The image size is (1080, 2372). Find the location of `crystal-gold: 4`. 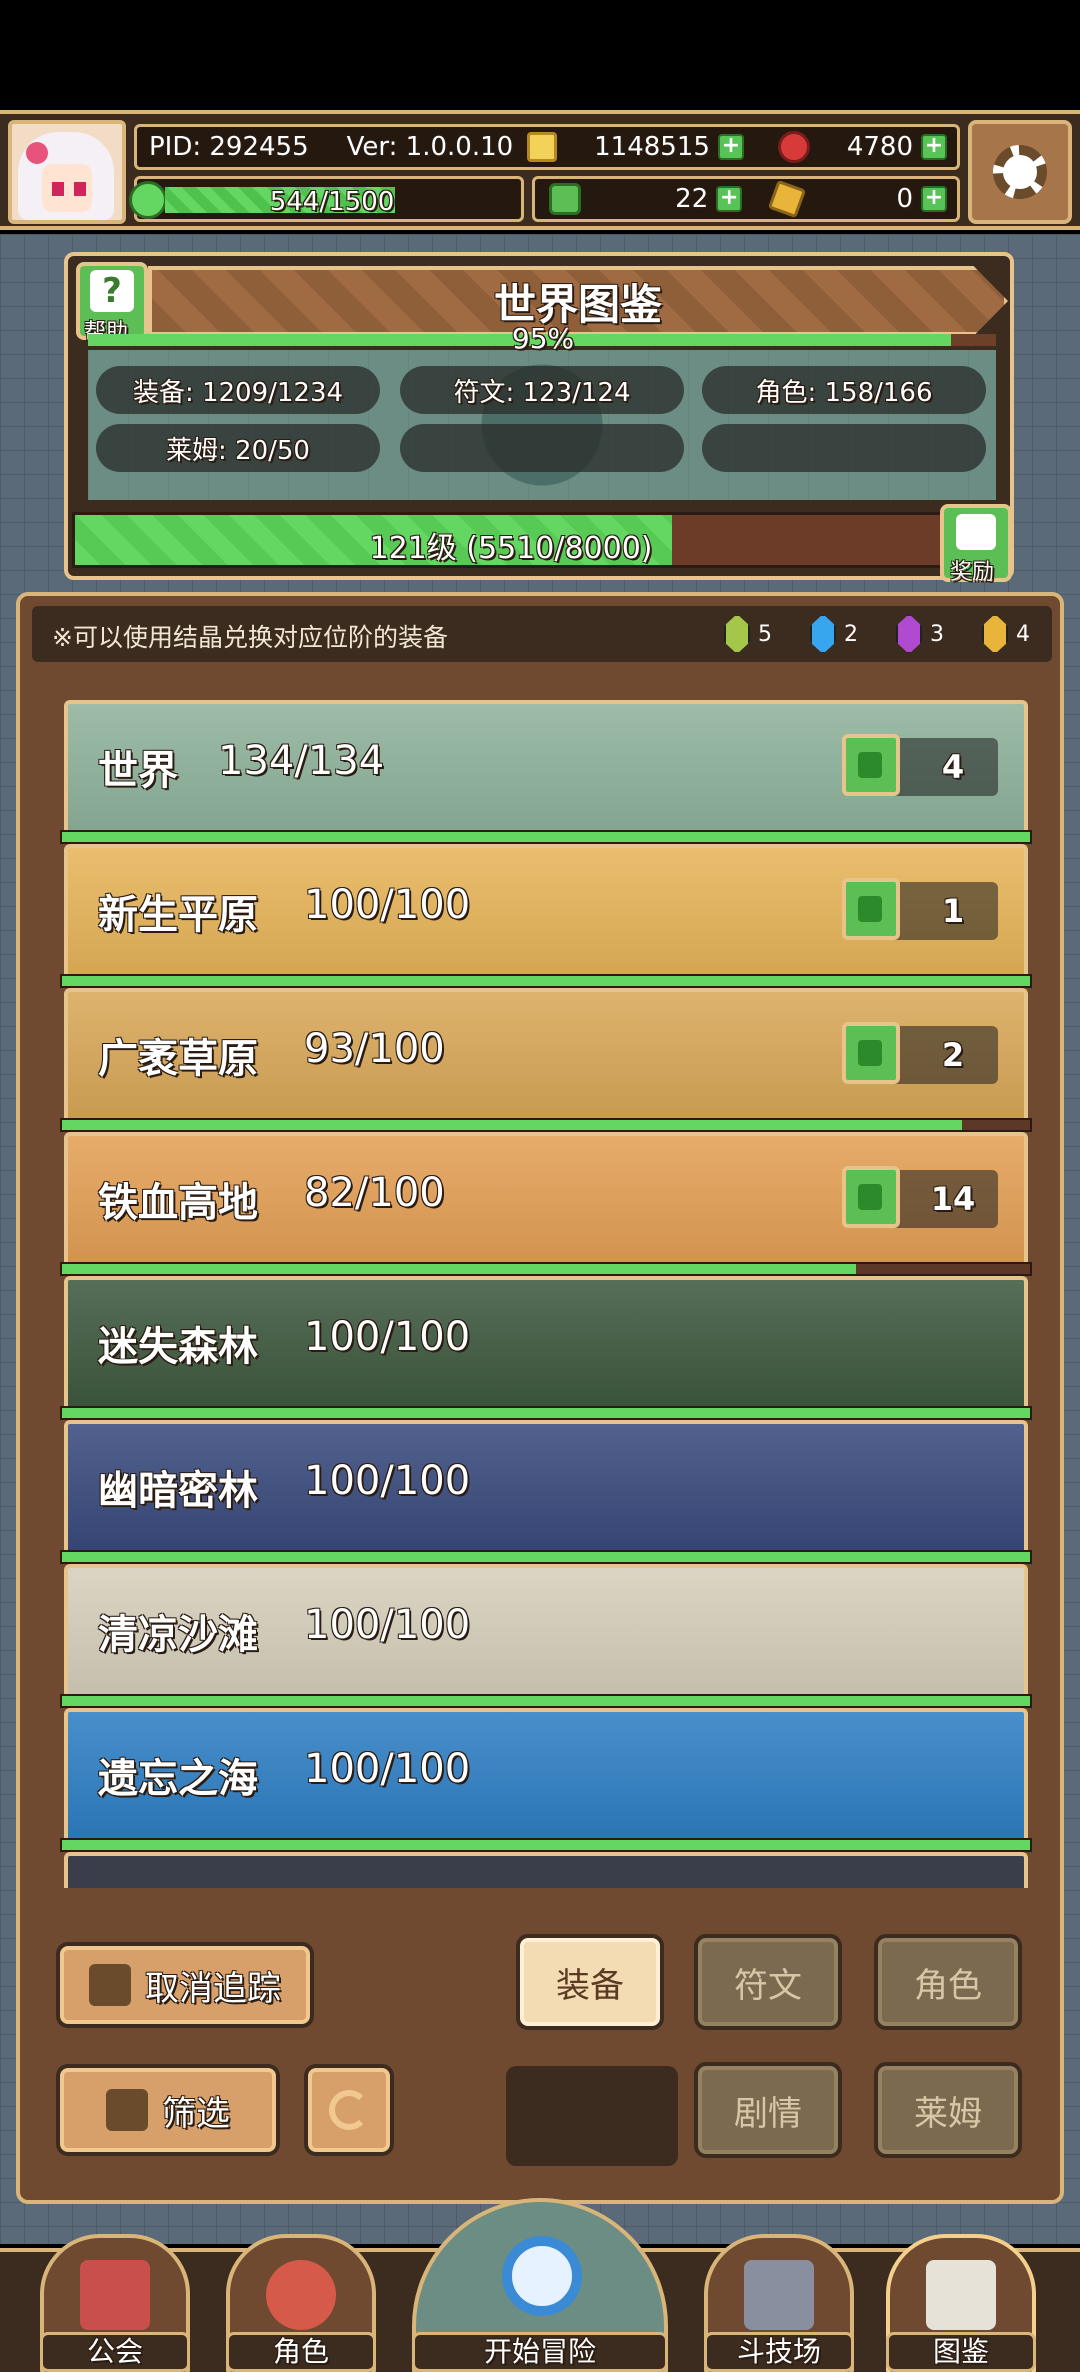

crystal-gold: 4 is located at coordinates (1006, 634).